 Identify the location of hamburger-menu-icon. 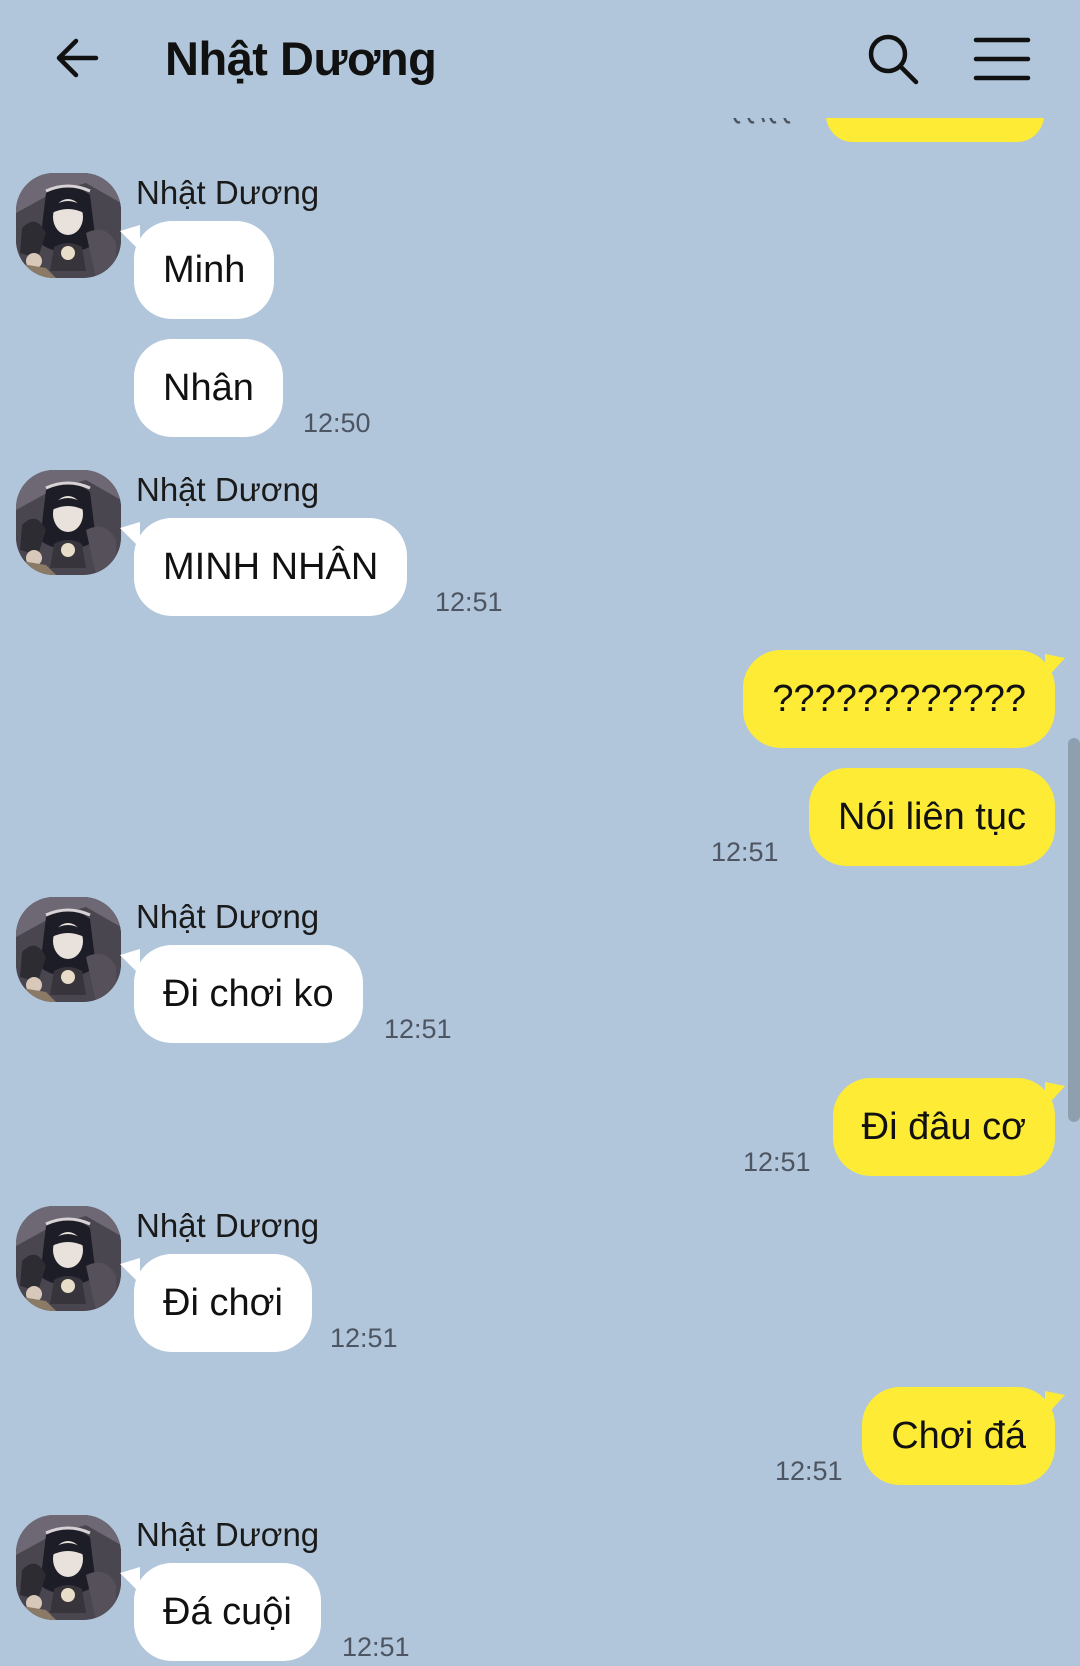
(1002, 59).